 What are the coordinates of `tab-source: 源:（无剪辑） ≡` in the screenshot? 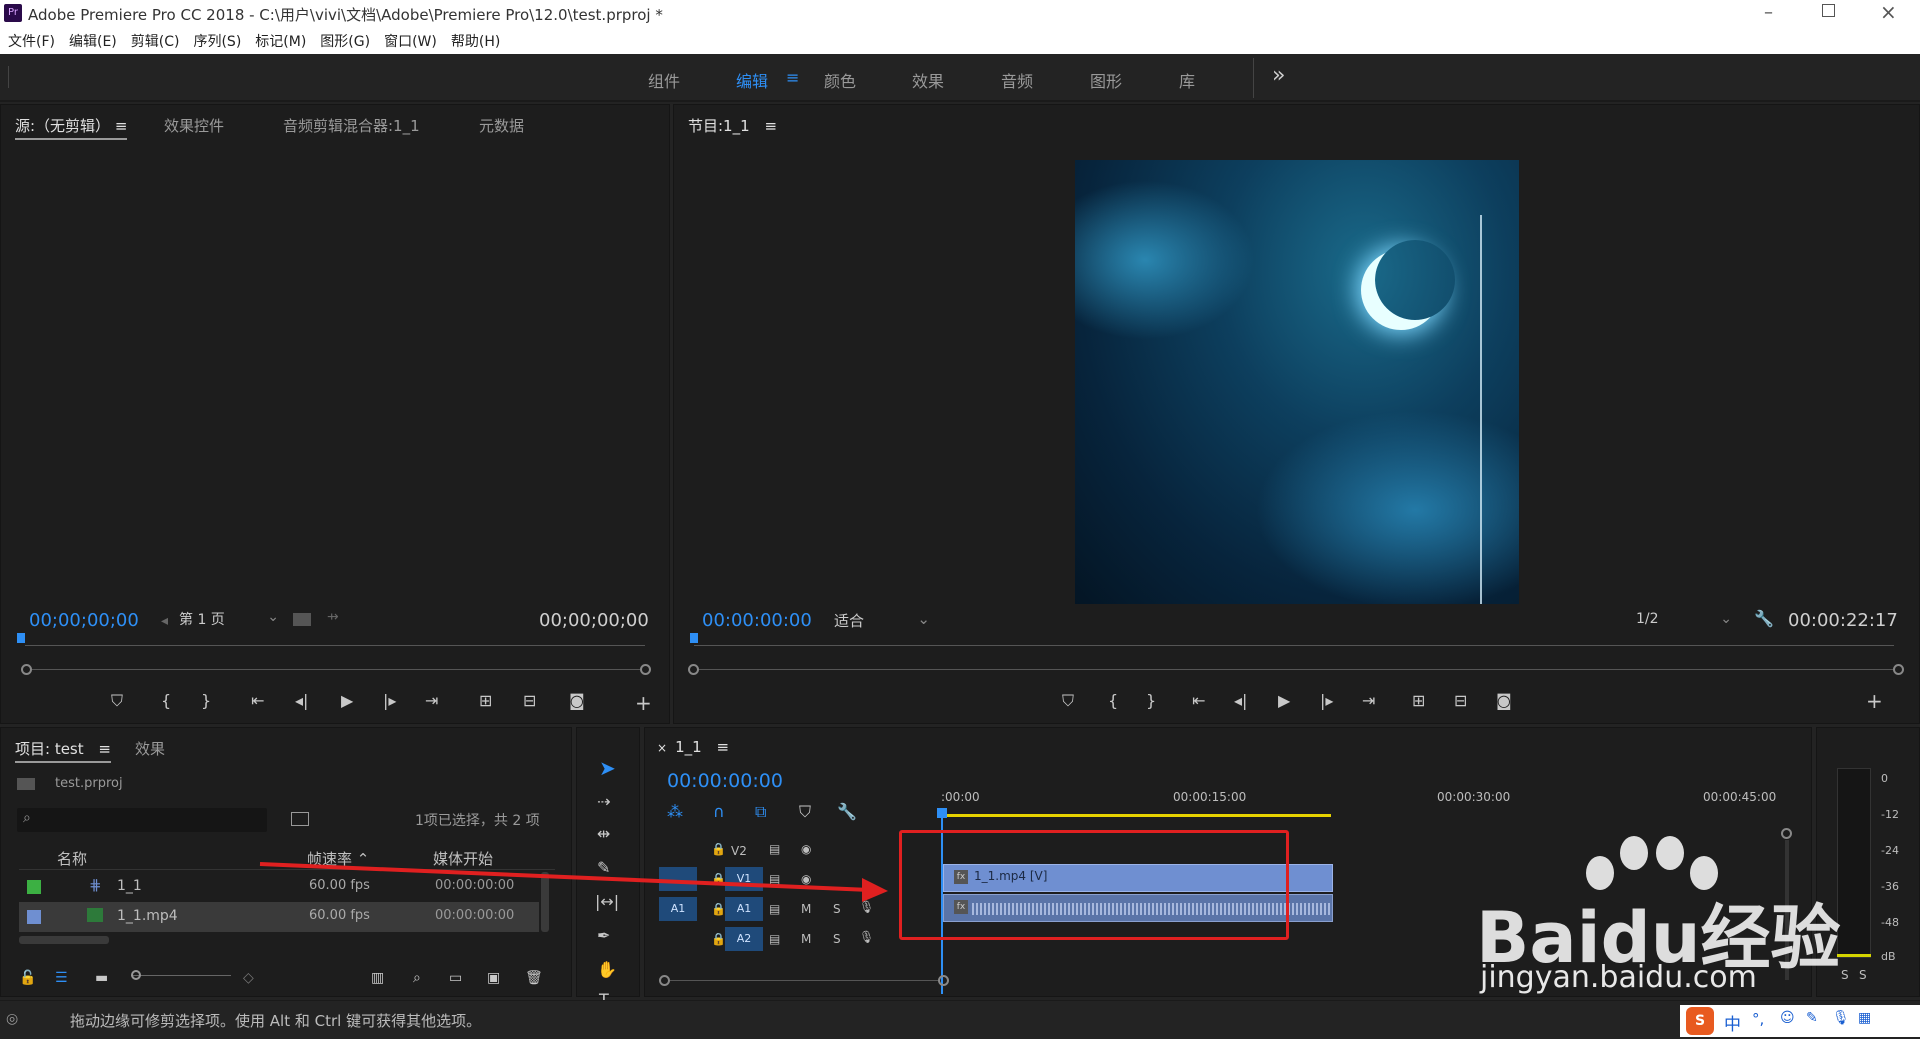 It's located at (71, 127).